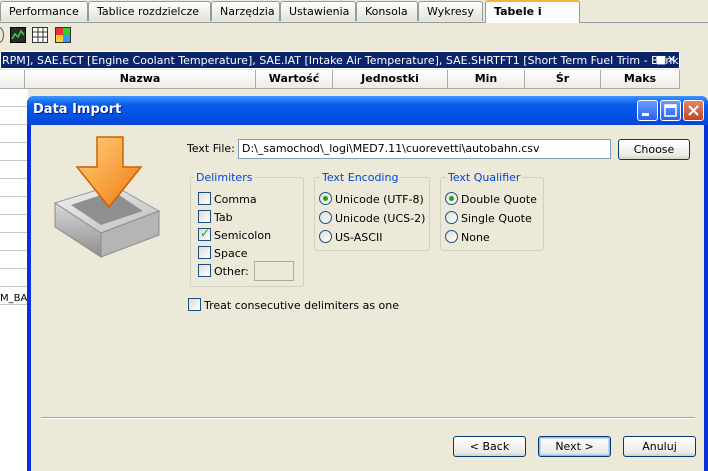 The width and height of the screenshot is (708, 471). Describe the element at coordinates (450, 11) in the screenshot. I see `tab-wykresy: Wykresy` at that location.